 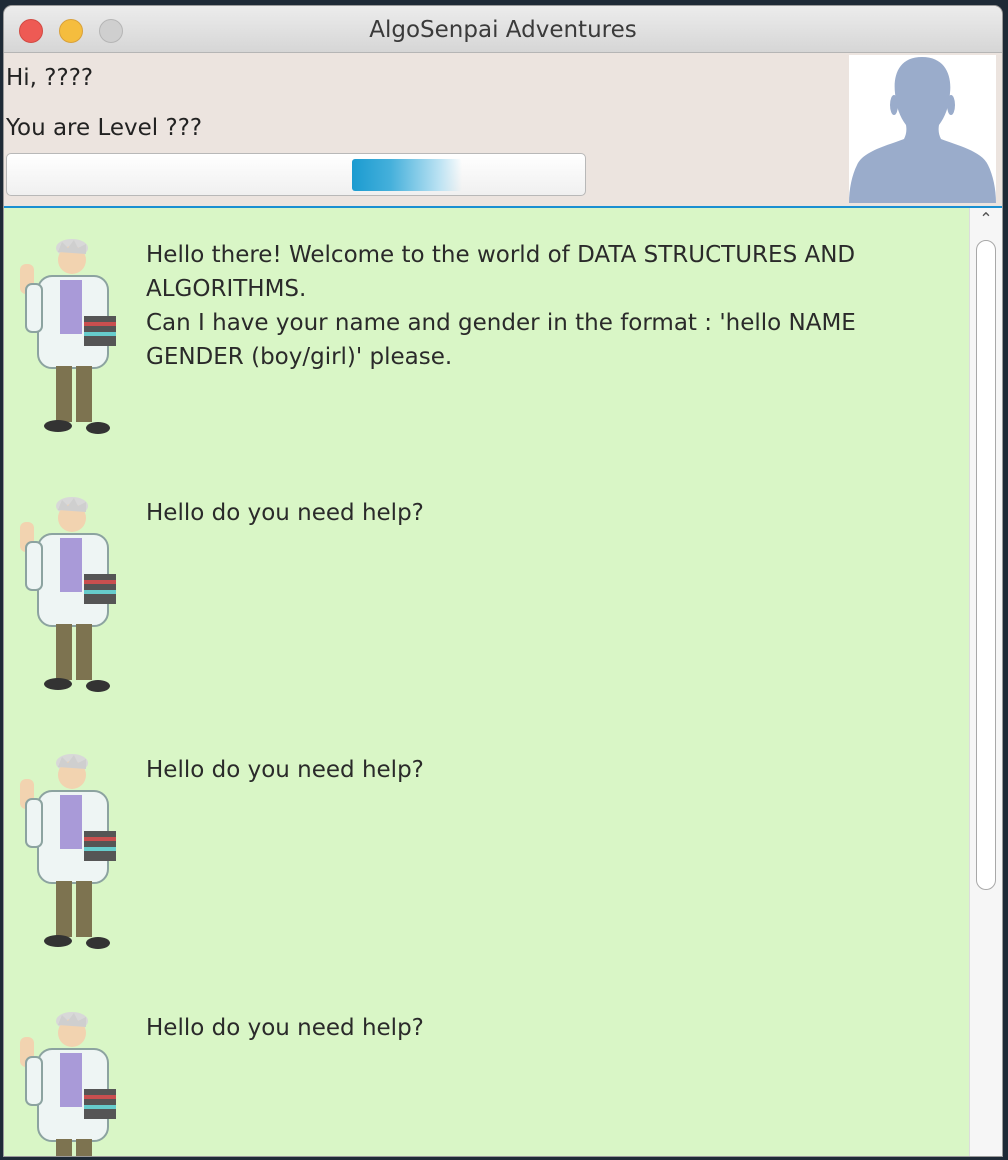 What do you see at coordinates (986, 565) in the screenshot?
I see `scroll-thumb` at bounding box center [986, 565].